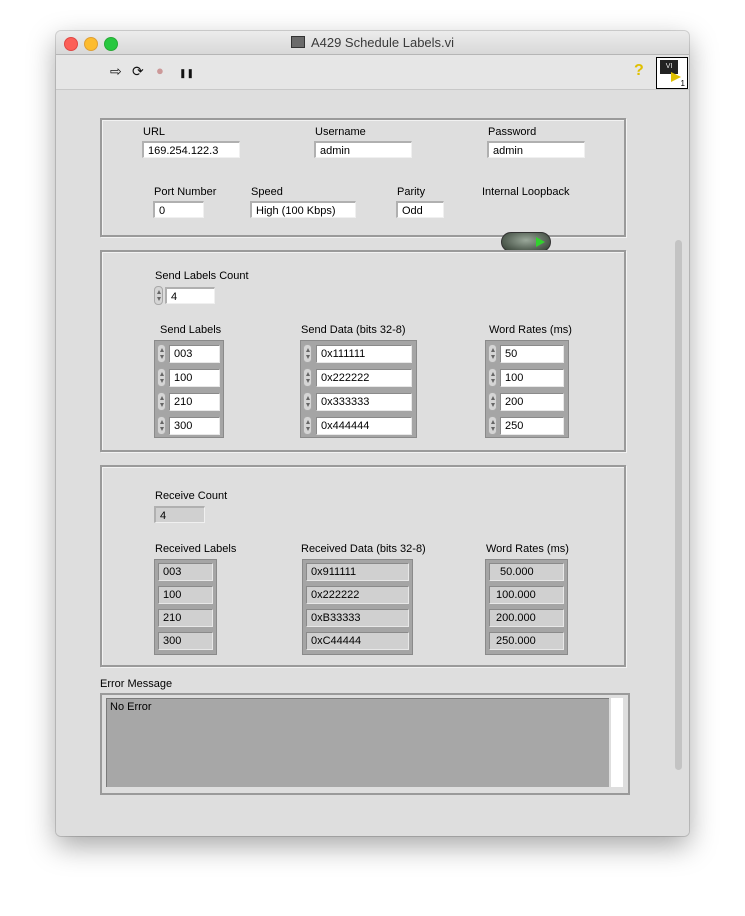  What do you see at coordinates (364, 378) in the screenshot?
I see `send-data-cell: 0x222222` at bounding box center [364, 378].